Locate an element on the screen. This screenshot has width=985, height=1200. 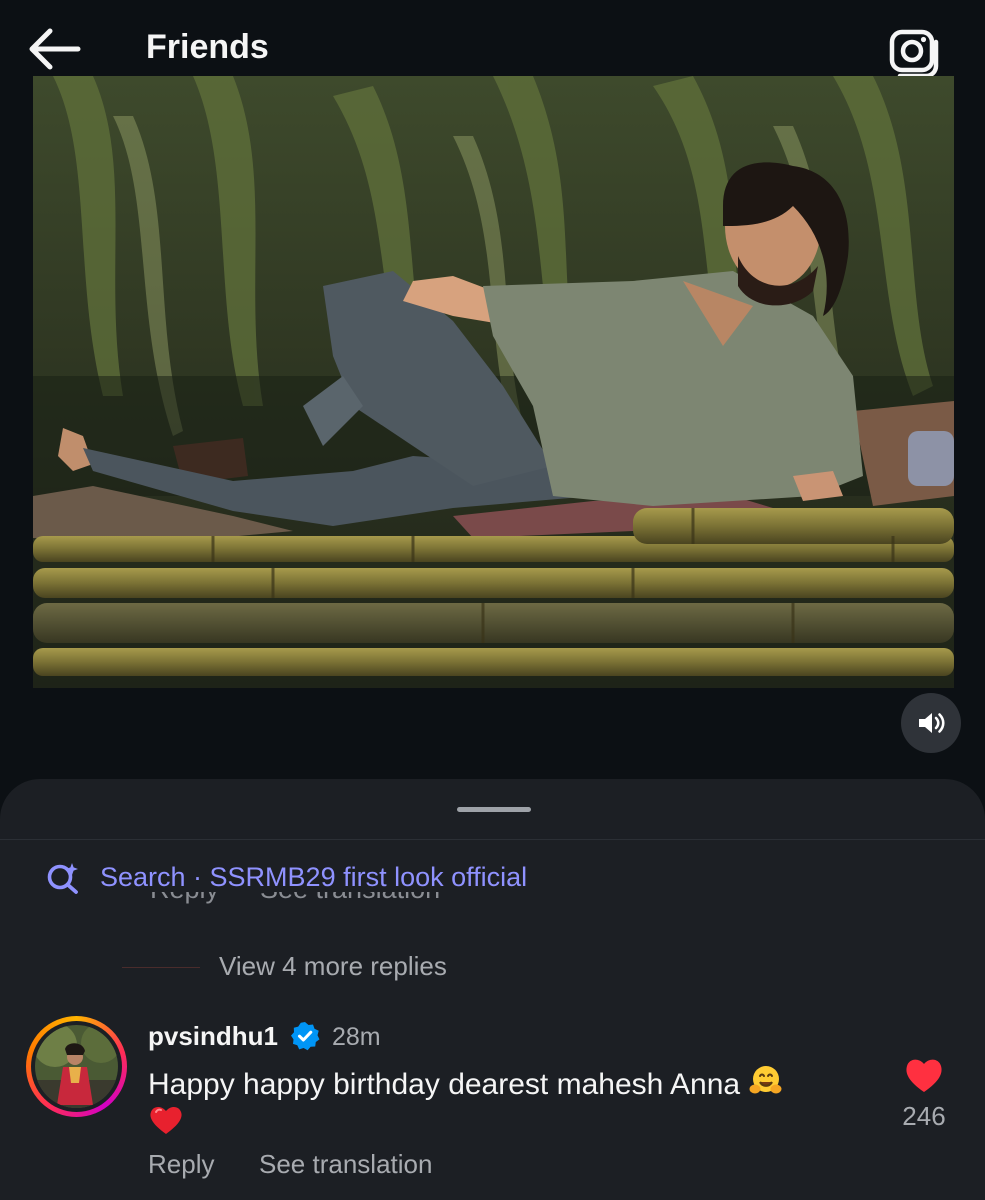
arrow-left-icon is located at coordinates (55, 49).